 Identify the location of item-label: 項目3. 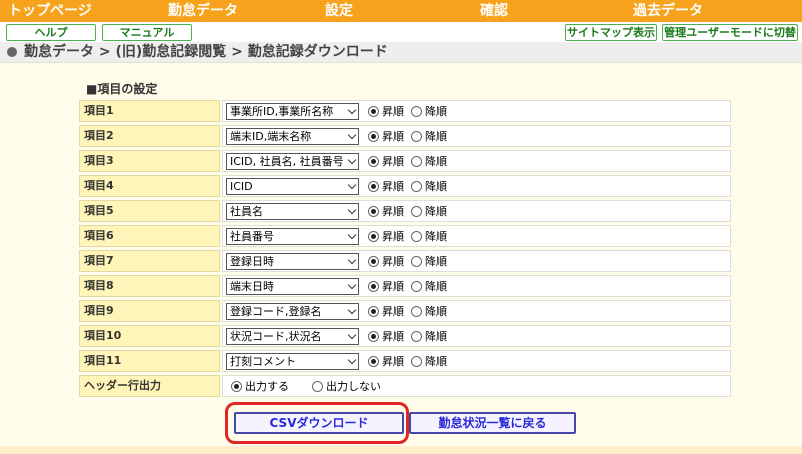
(149, 161).